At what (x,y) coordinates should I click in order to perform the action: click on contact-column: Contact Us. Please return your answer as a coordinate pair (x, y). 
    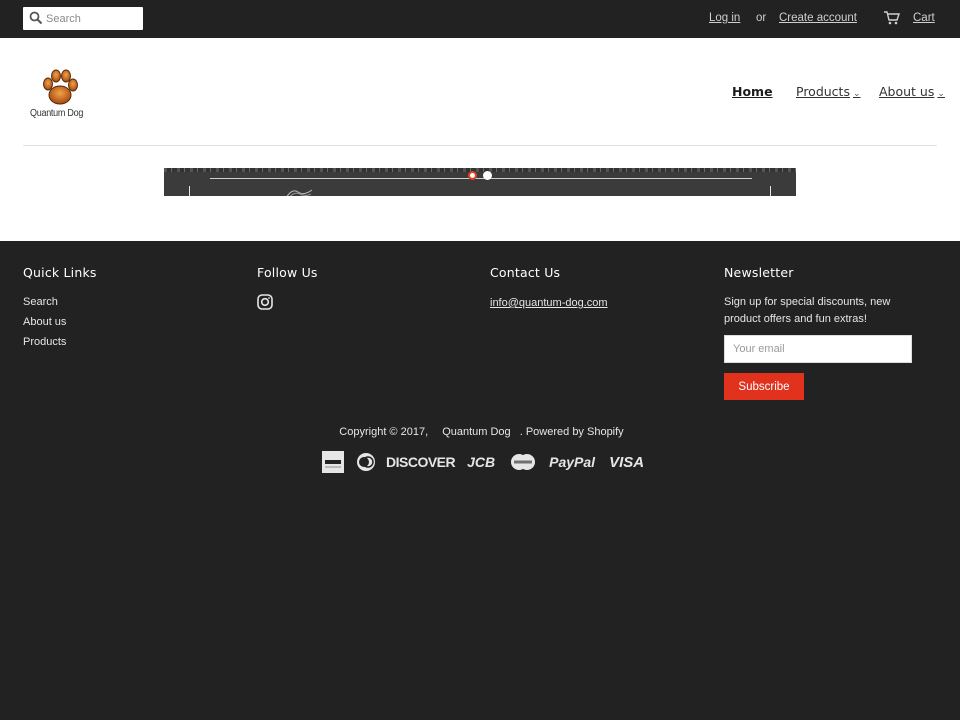
    Looking at the image, I should click on (525, 272).